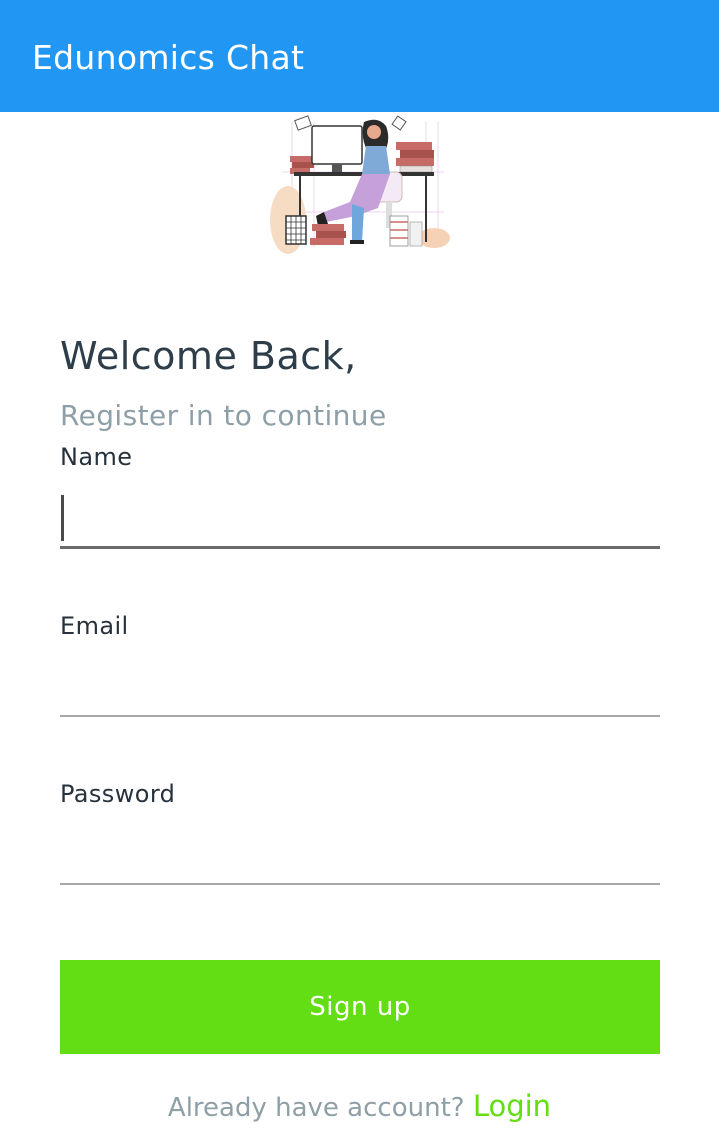 The width and height of the screenshot is (719, 1148). Describe the element at coordinates (360, 716) in the screenshot. I see `email-field-underline` at that location.